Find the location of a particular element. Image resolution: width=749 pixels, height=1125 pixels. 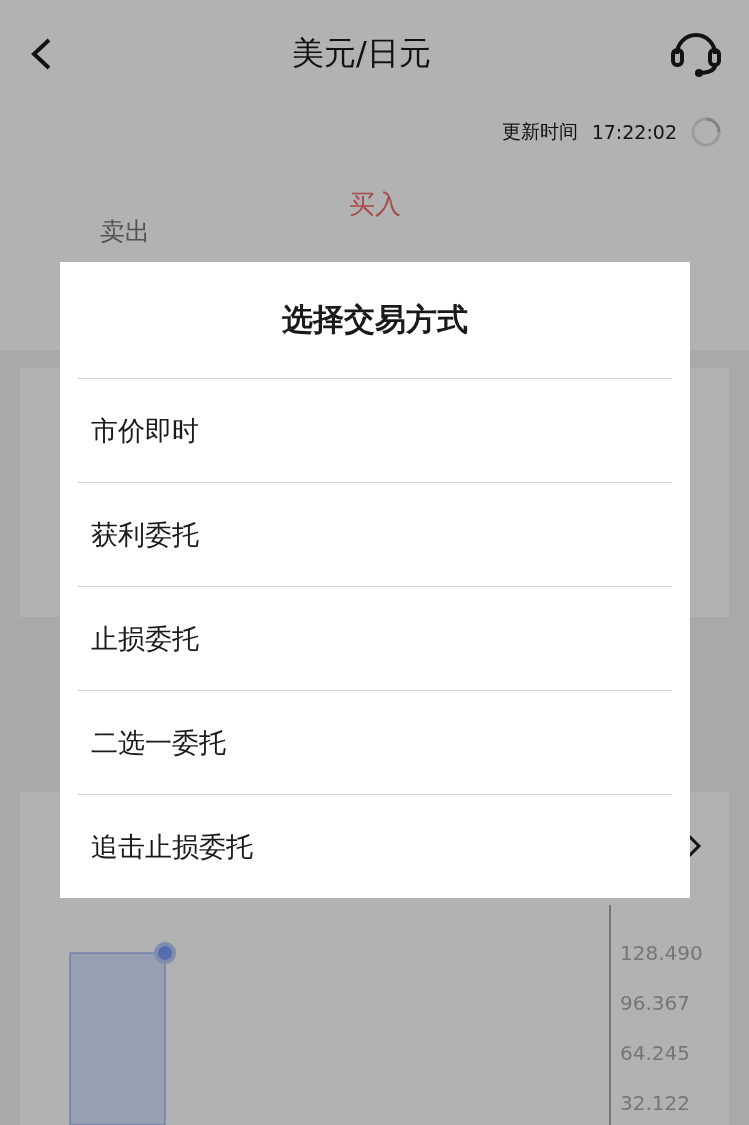

update-label: 更新时间 is located at coordinates (539, 131).